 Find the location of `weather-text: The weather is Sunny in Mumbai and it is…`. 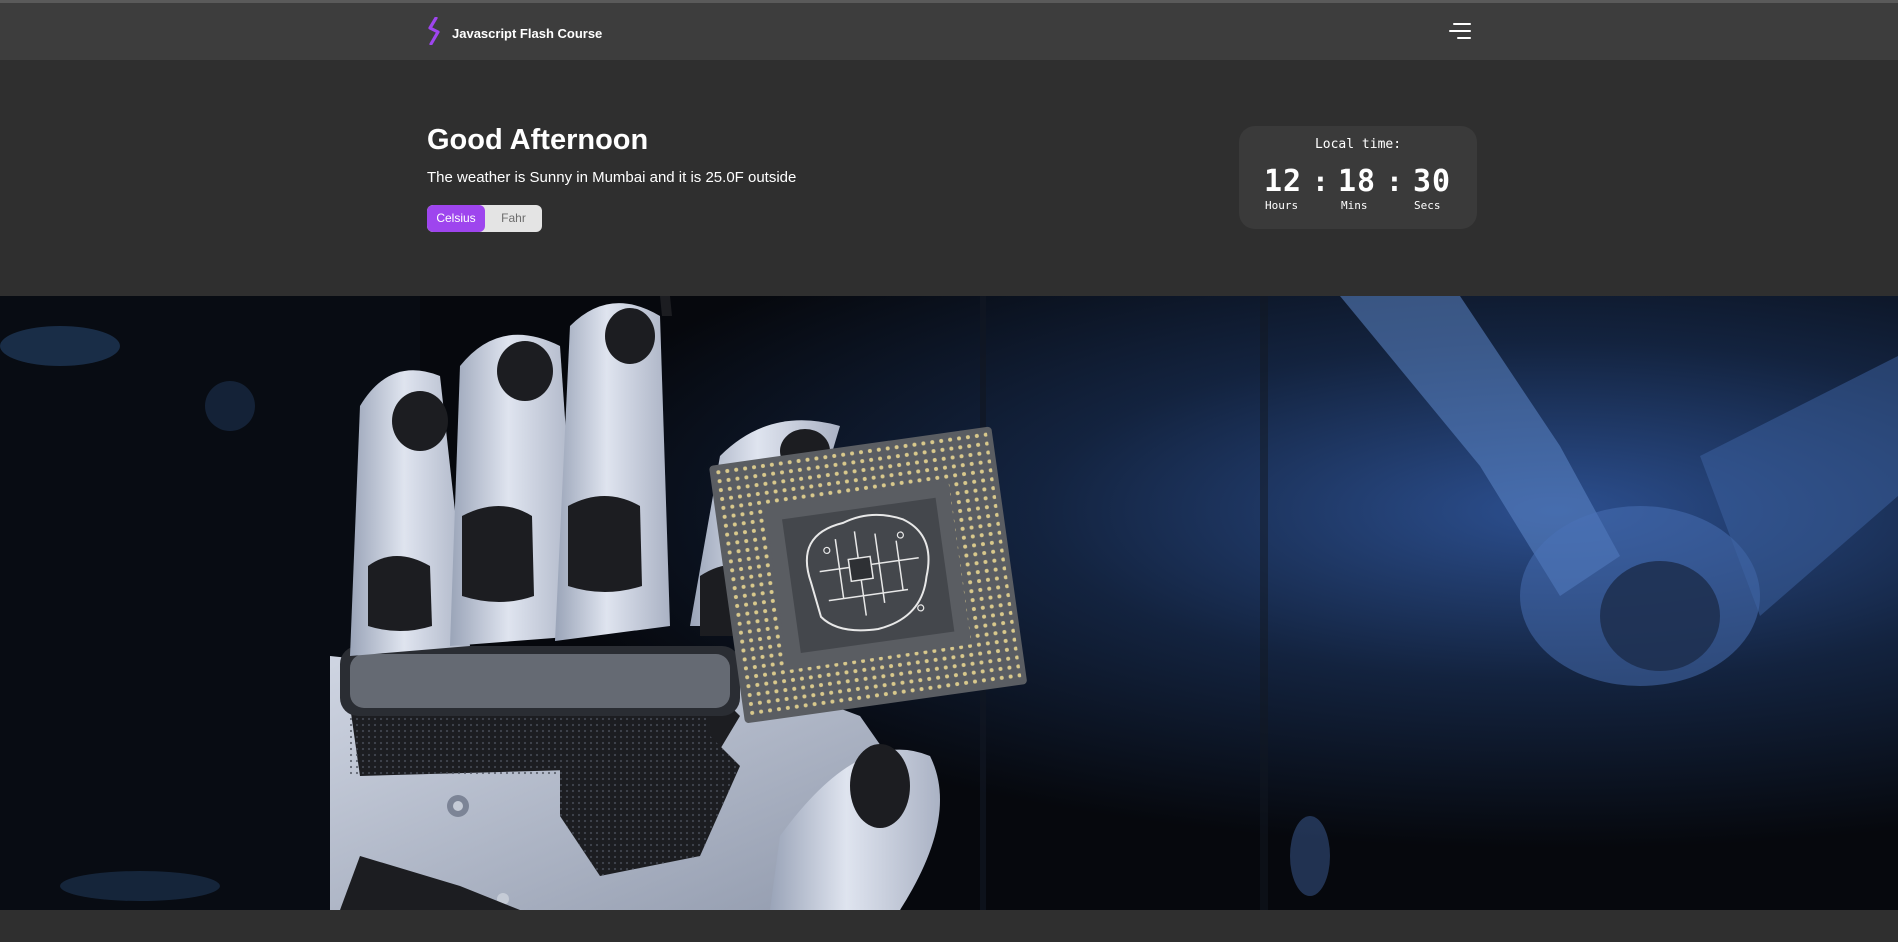

weather-text: The weather is Sunny in Mumbai and it is… is located at coordinates (612, 177).